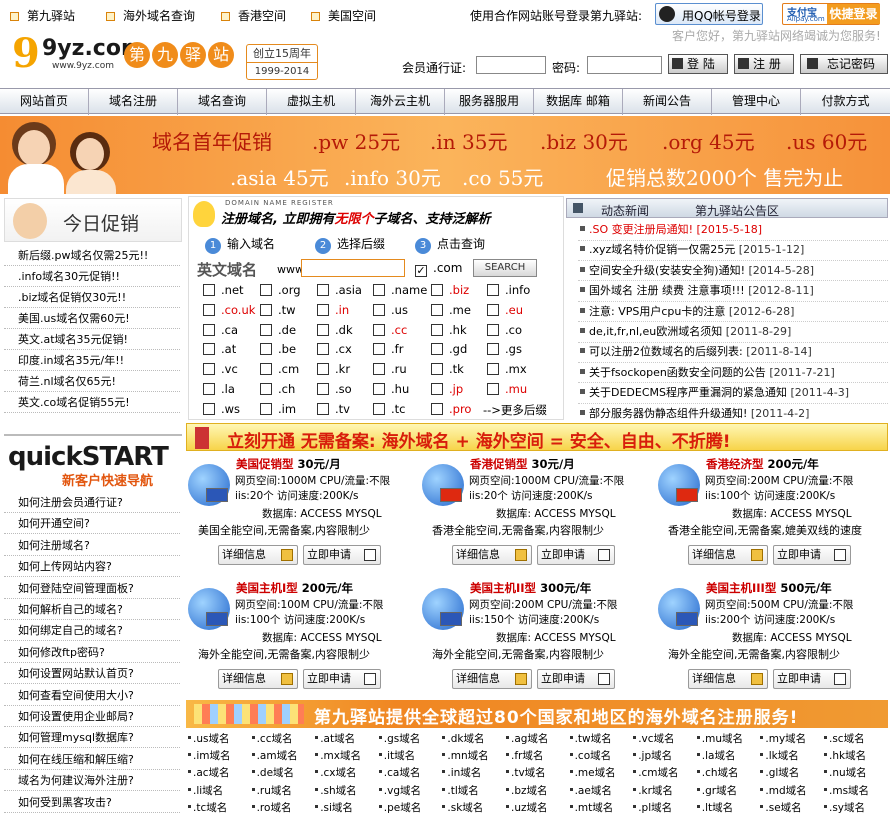 Image resolution: width=890 pixels, height=815 pixels. Describe the element at coordinates (524, 755) in the screenshot. I see `domain-link: .fr域名` at that location.